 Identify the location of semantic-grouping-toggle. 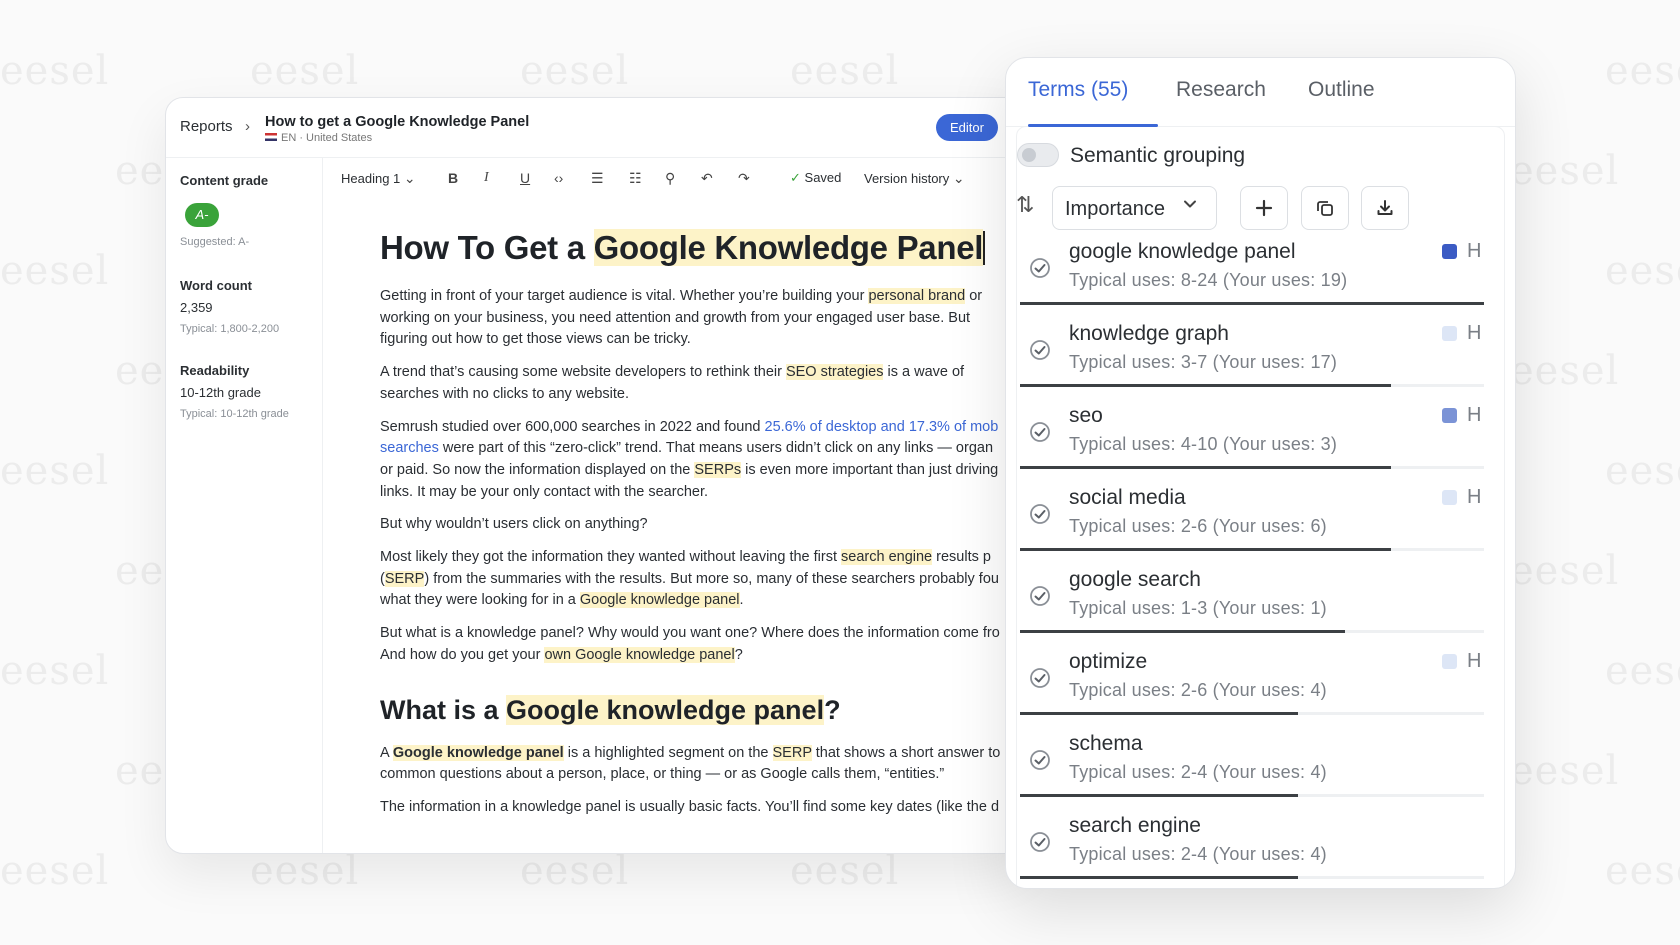
(1038, 155).